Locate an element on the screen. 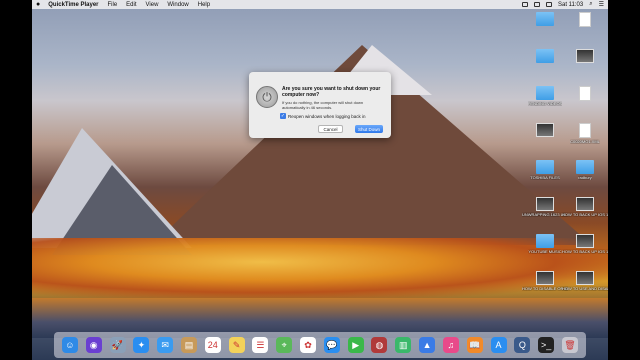 The image size is (640, 360). status-area: Sat 11:03 ⌕ ☰ is located at coordinates (562, 4).